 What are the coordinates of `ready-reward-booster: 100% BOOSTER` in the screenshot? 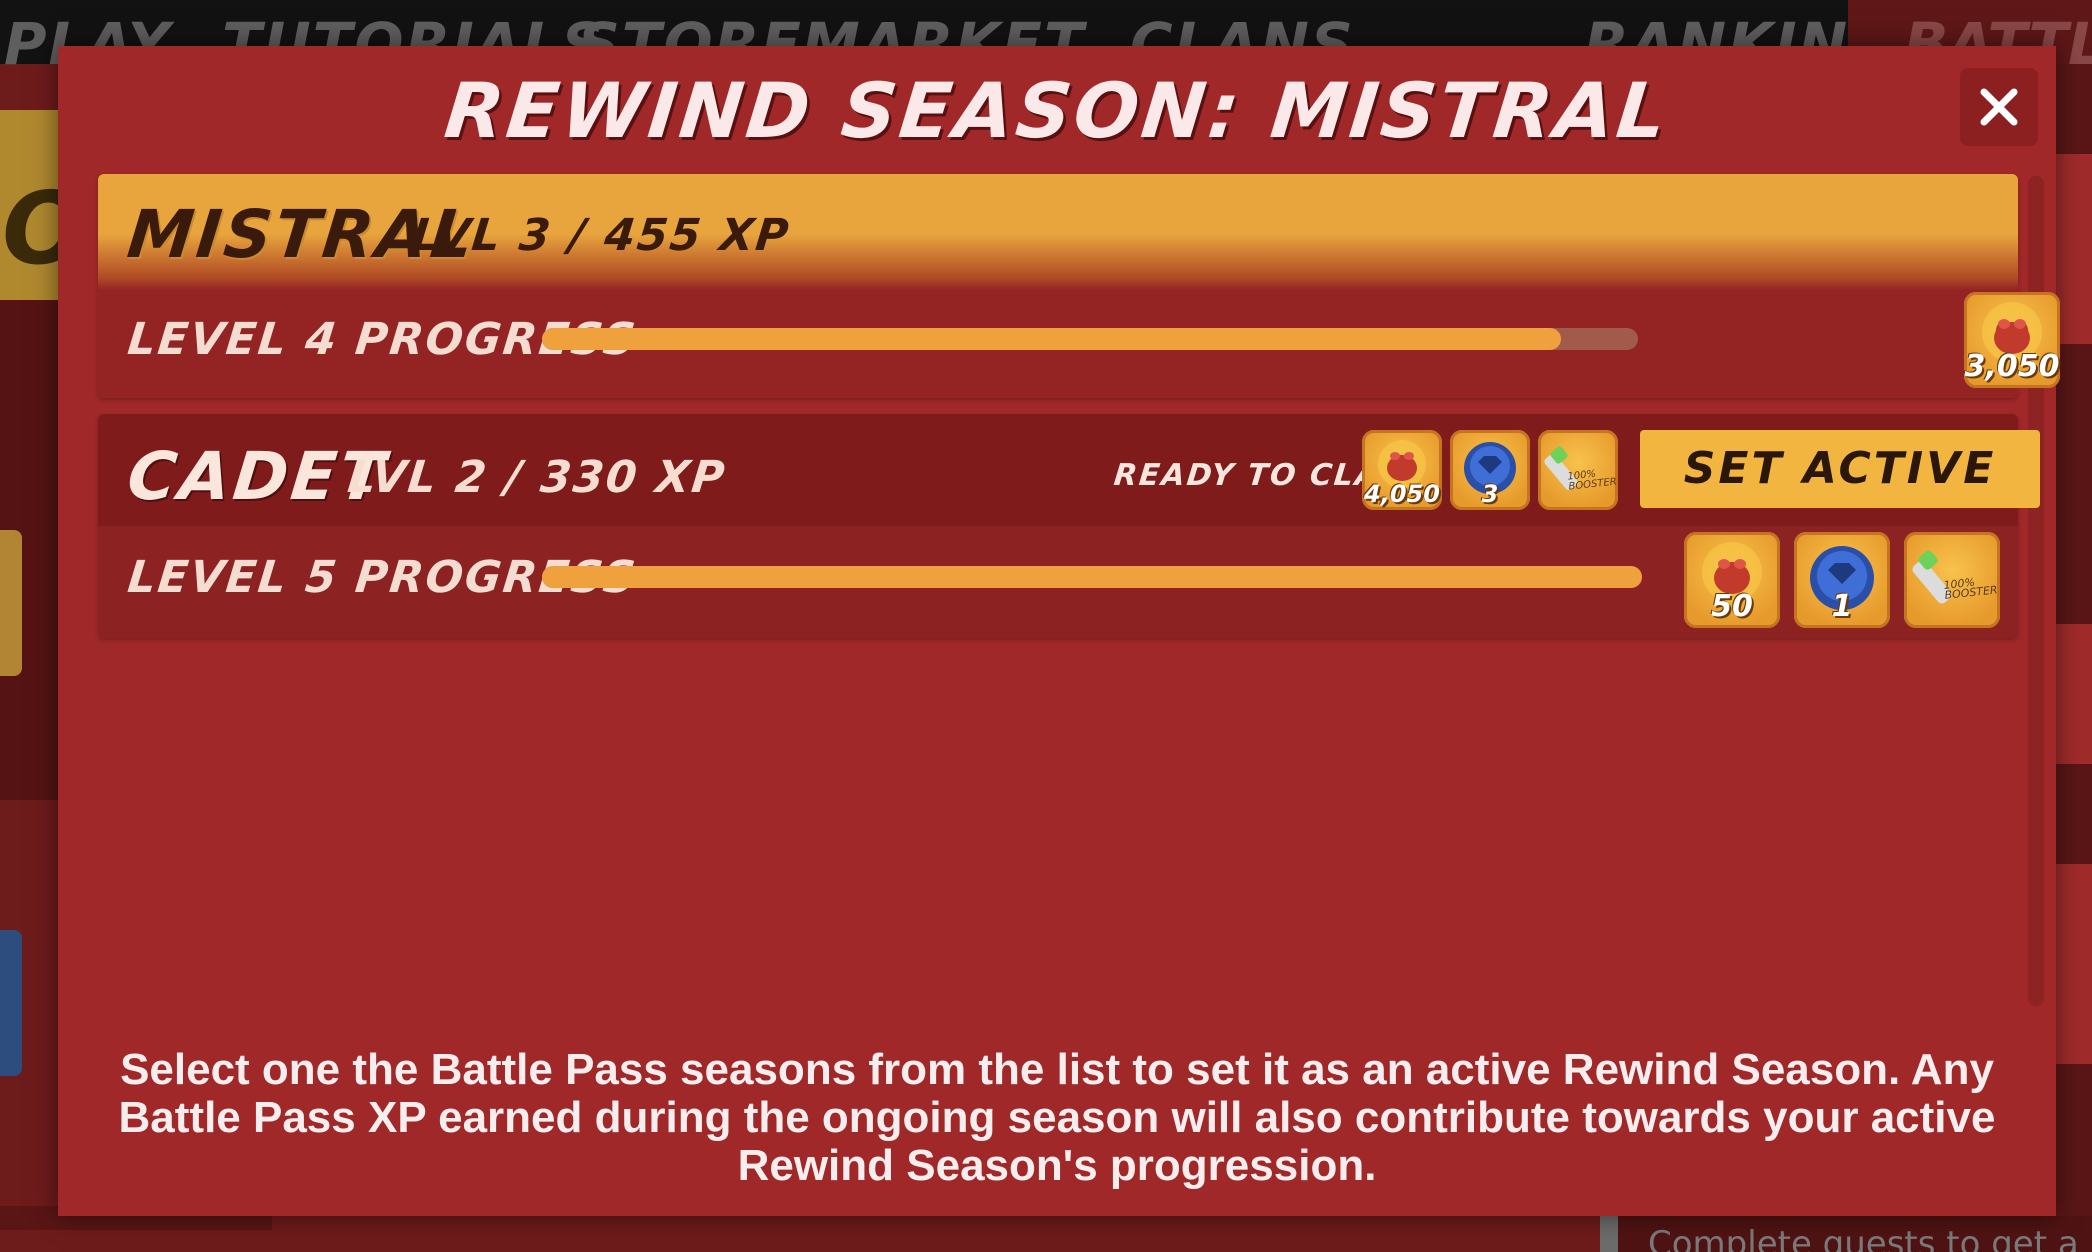 It's located at (1578, 470).